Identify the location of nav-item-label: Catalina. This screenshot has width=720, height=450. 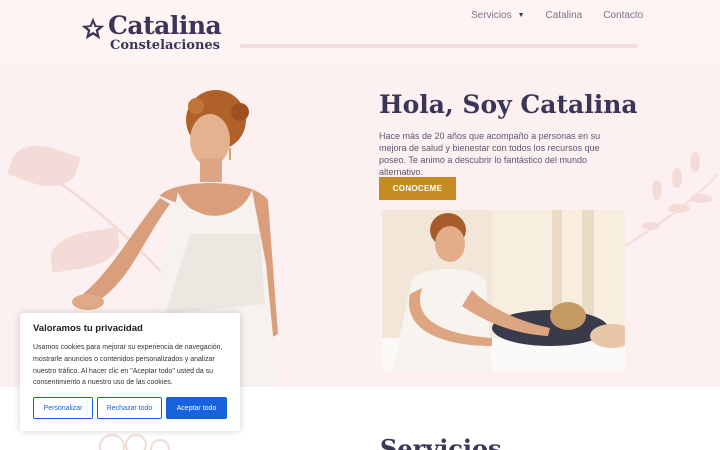
(564, 15).